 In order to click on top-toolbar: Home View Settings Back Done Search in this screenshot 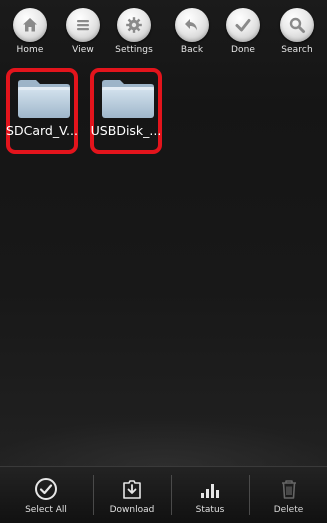, I will do `click(163, 33)`.